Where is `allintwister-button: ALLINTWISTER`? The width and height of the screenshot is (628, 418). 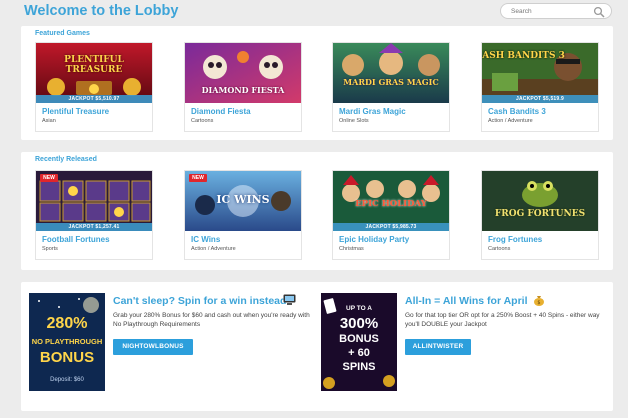
allintwister-button: ALLINTWISTER is located at coordinates (438, 347).